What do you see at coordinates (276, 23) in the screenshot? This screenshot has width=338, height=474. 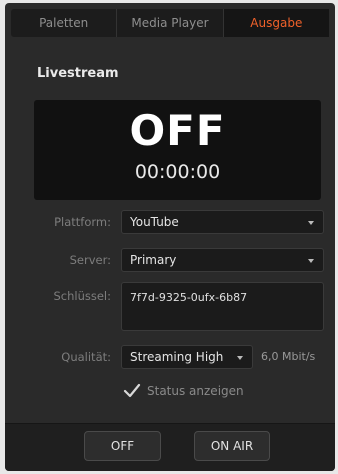 I see `tab-ausgabe: Ausgabe` at bounding box center [276, 23].